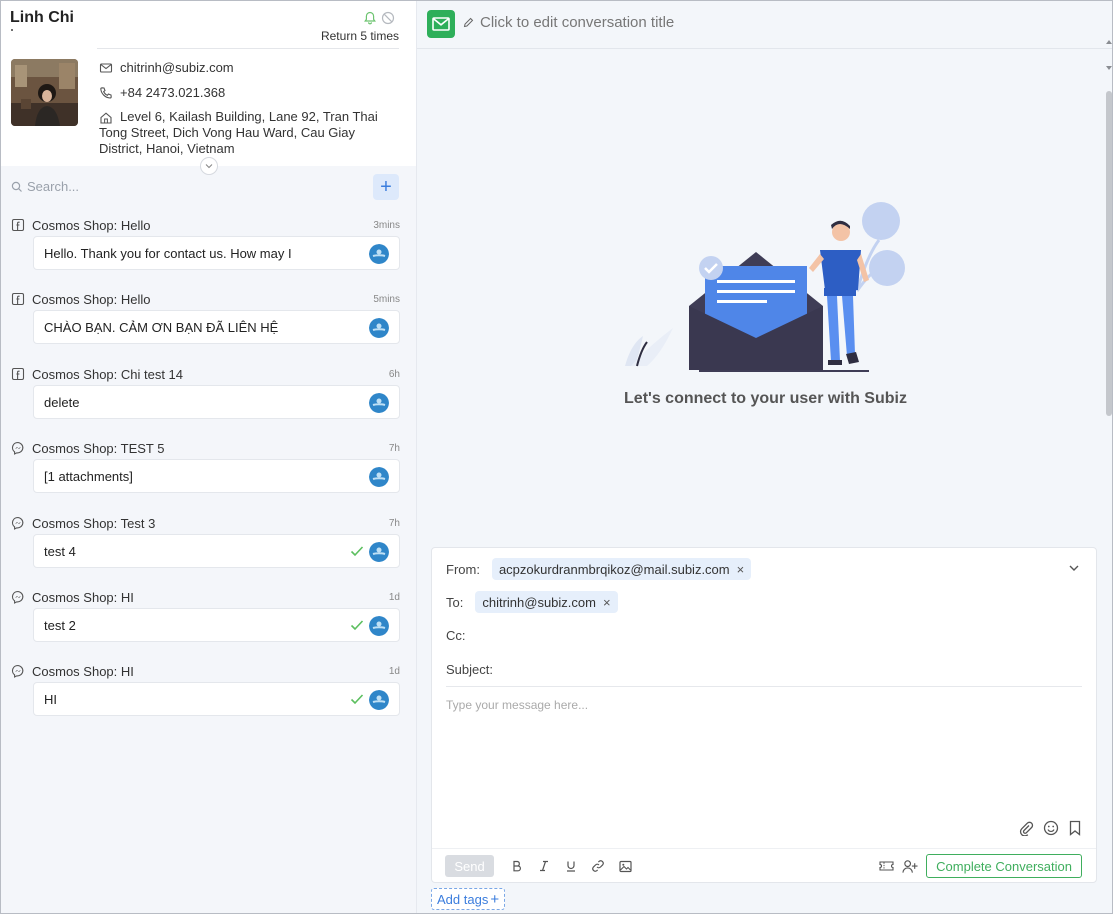 The width and height of the screenshot is (1113, 914). What do you see at coordinates (577, 22) in the screenshot?
I see `edit-title-text: Click to edit conversation title` at bounding box center [577, 22].